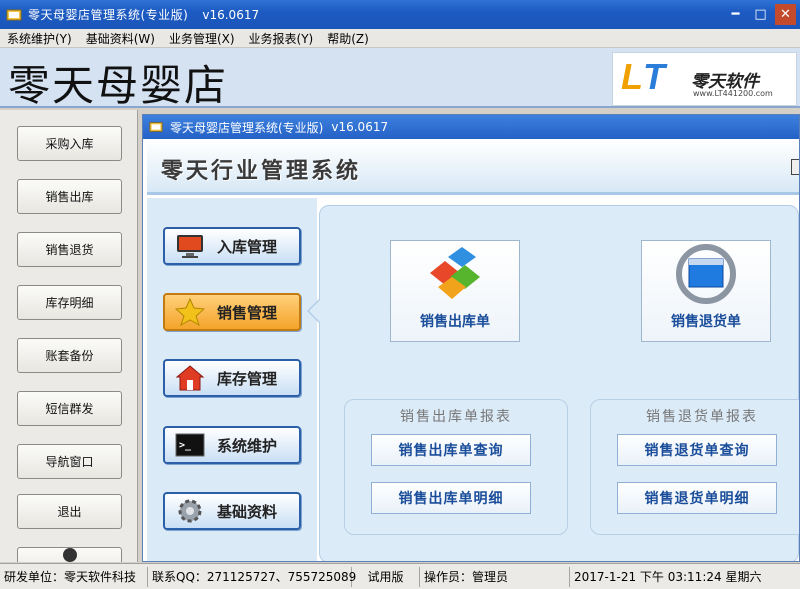 The height and width of the screenshot is (589, 800). I want to click on sales-out-order-button: 销售出库单, so click(455, 291).